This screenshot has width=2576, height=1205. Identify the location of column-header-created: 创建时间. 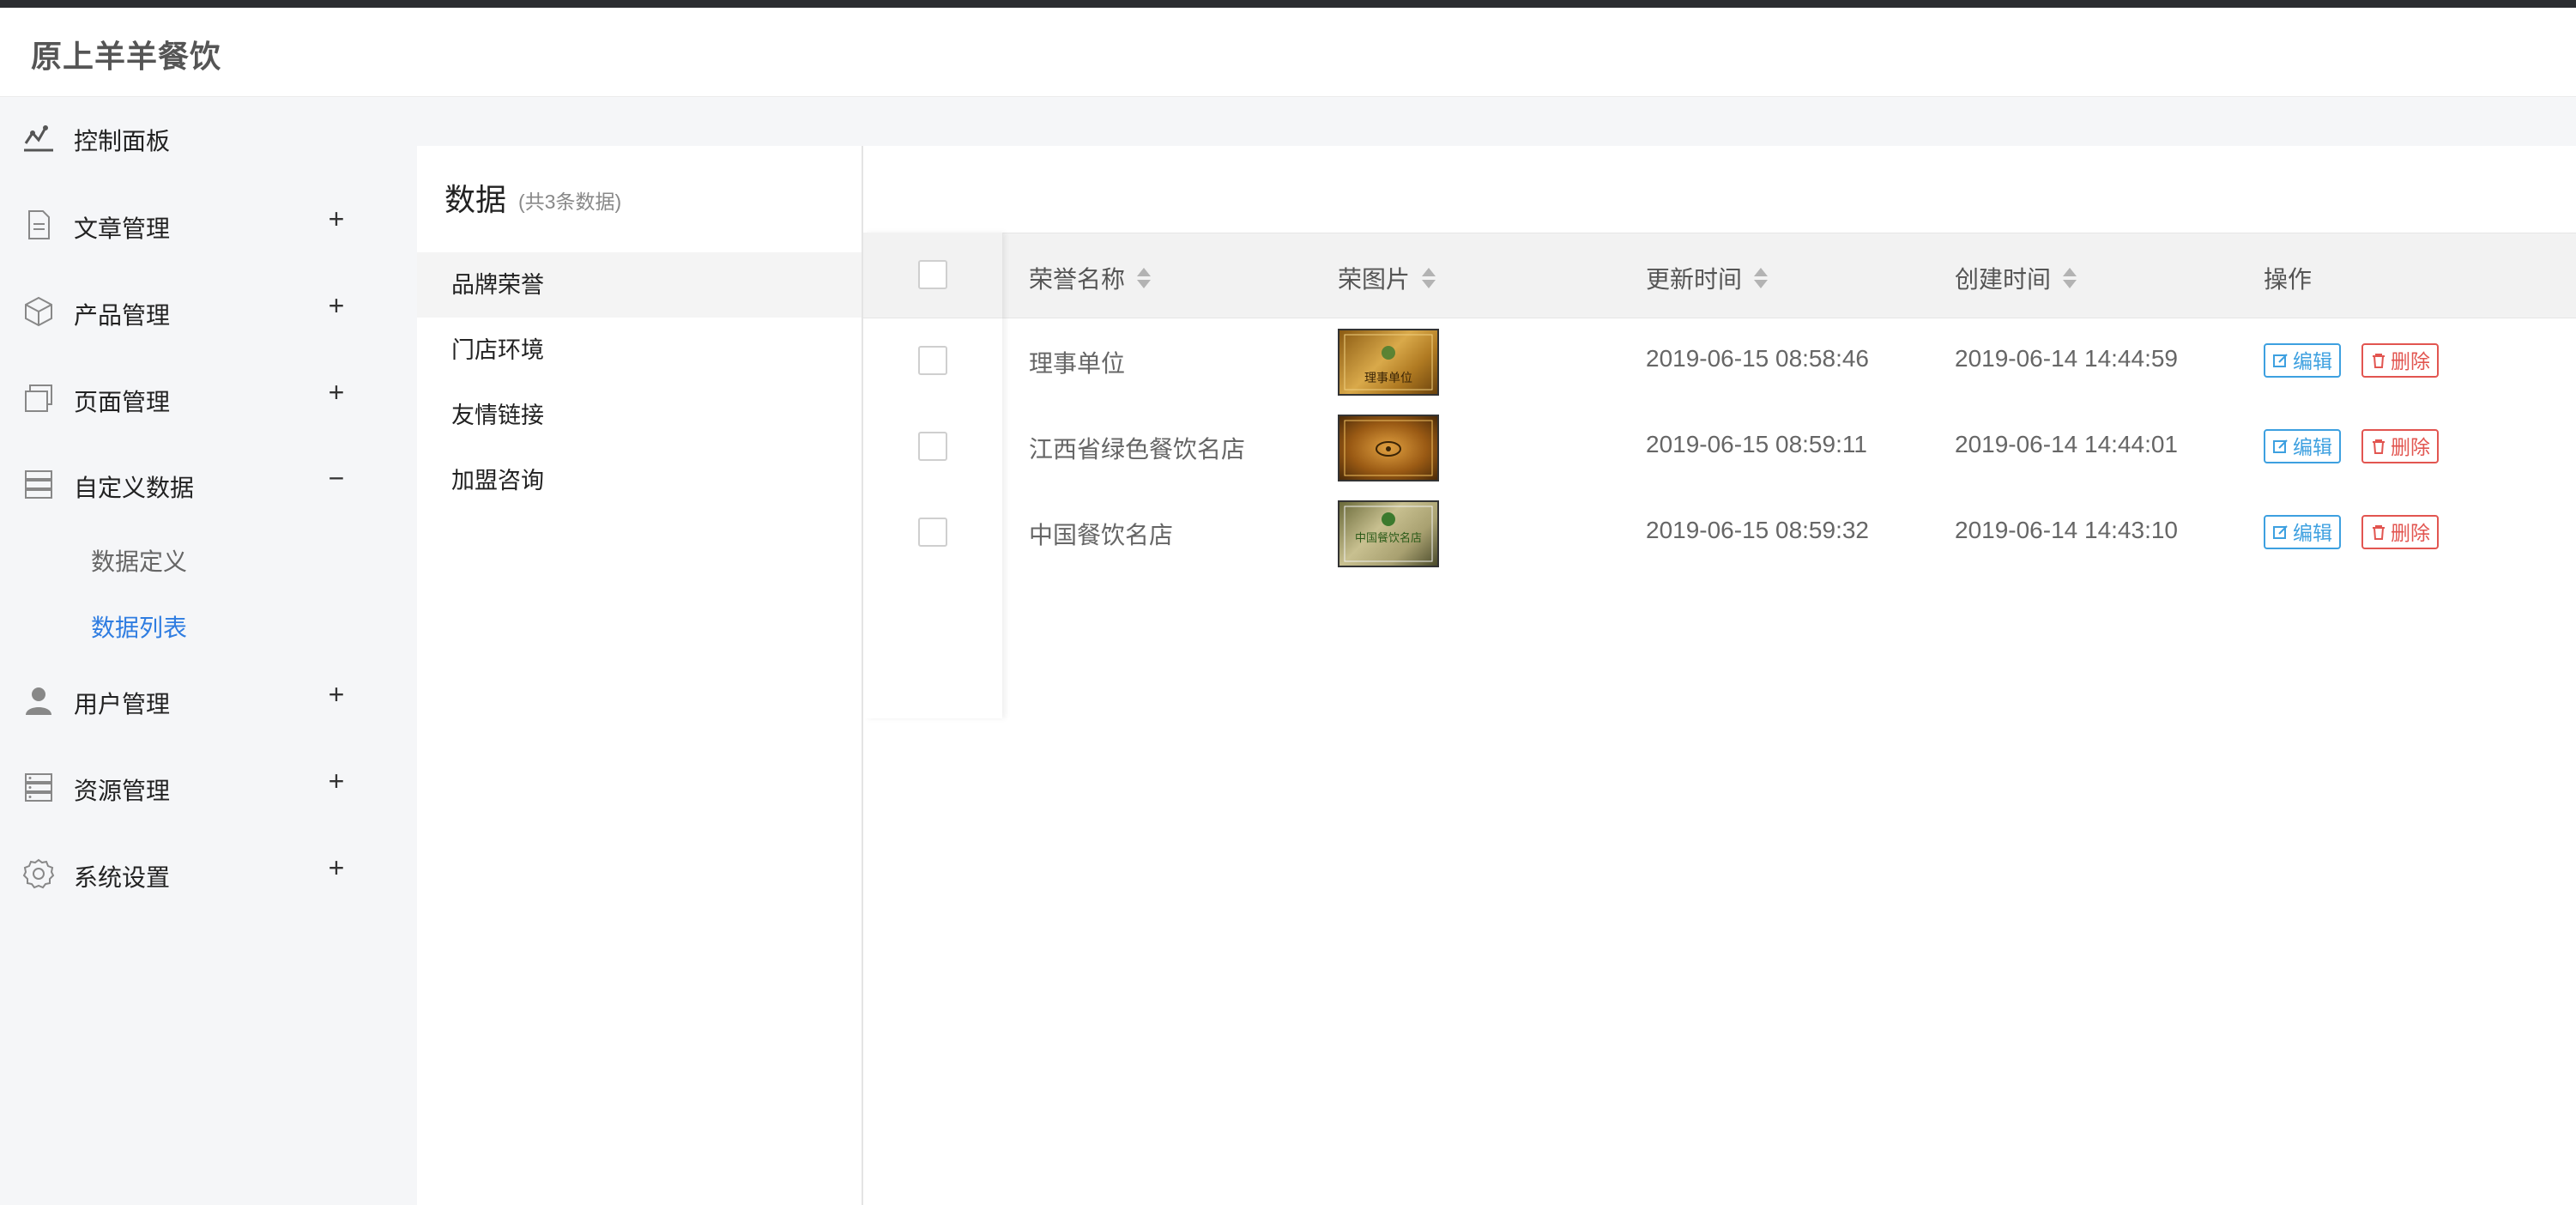
(2016, 278).